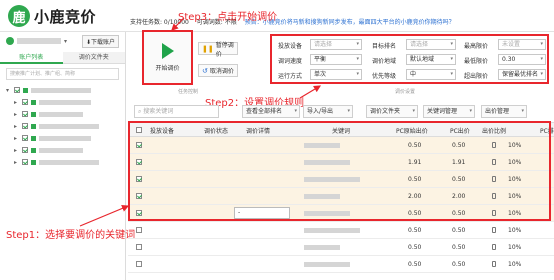 Image resolution: width=554 pixels, height=280 pixels. I want to click on pause-bid-button: ❚❚ 暂停调价, so click(218, 50).